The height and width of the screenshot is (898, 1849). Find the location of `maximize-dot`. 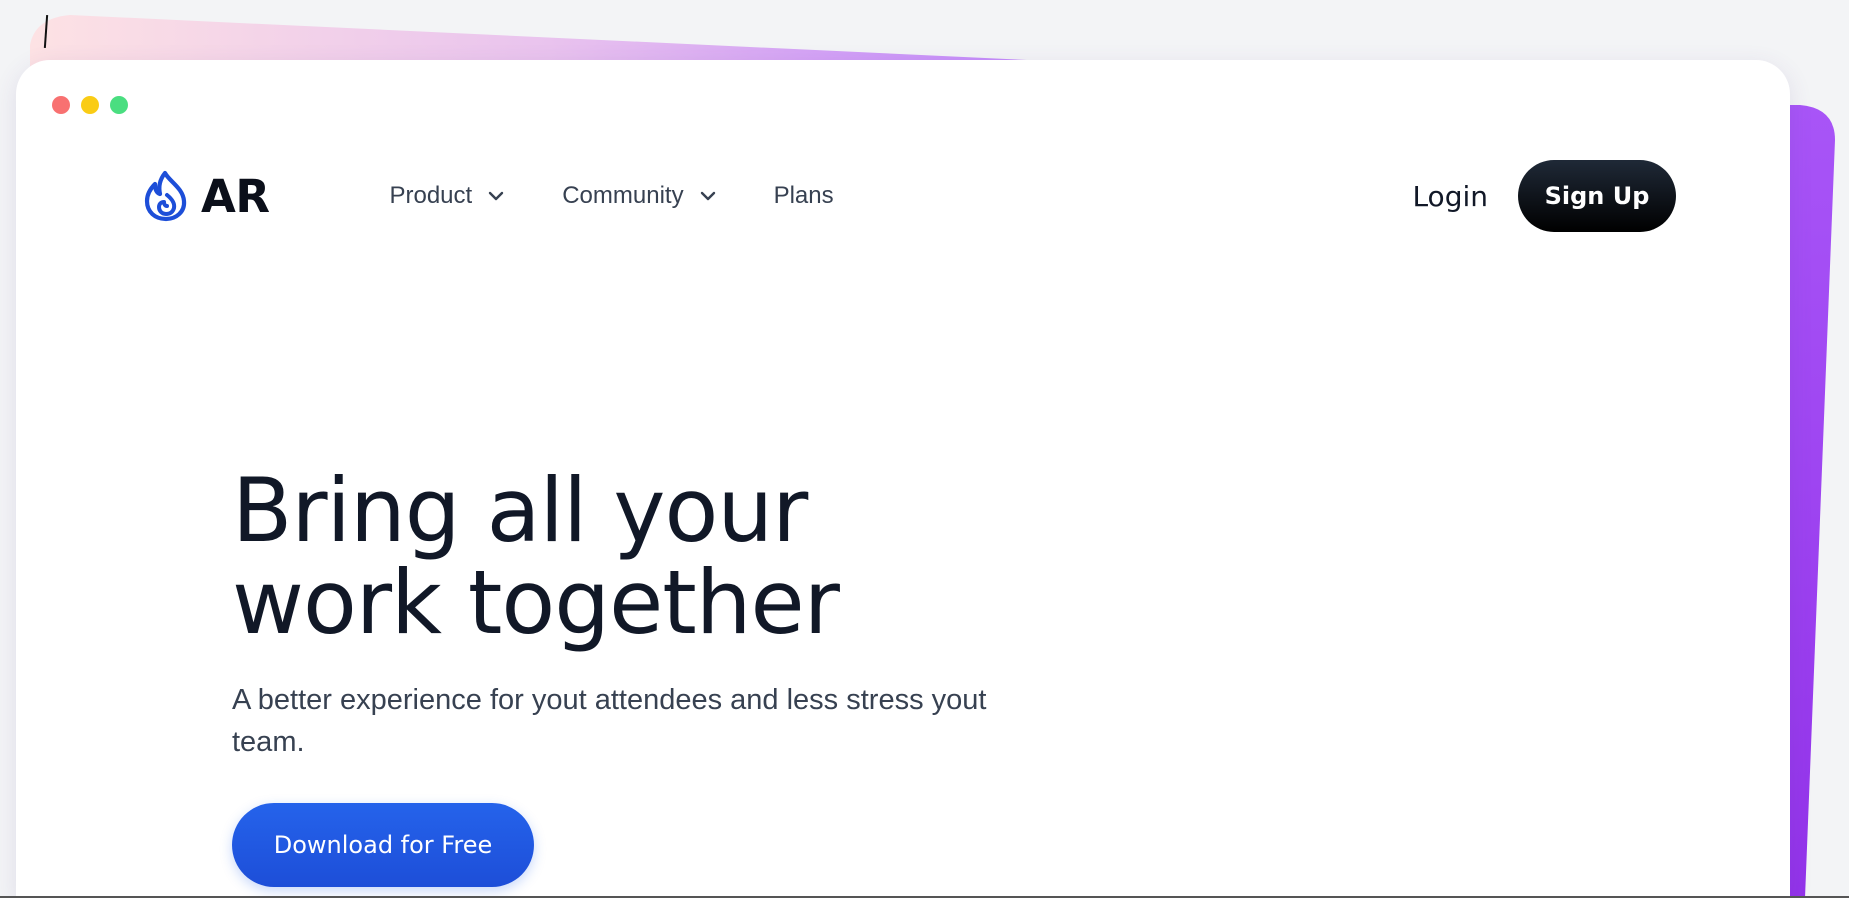

maximize-dot is located at coordinates (119, 105).